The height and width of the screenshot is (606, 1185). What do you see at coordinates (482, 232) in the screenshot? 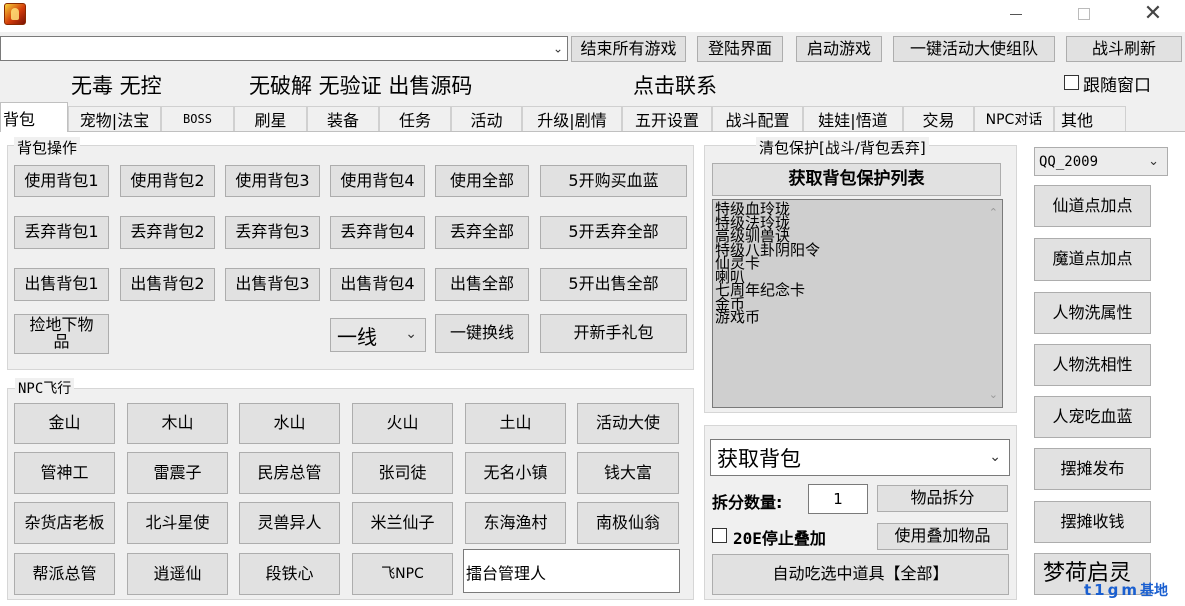
I see `drop-all-button: 丢弃全部` at bounding box center [482, 232].